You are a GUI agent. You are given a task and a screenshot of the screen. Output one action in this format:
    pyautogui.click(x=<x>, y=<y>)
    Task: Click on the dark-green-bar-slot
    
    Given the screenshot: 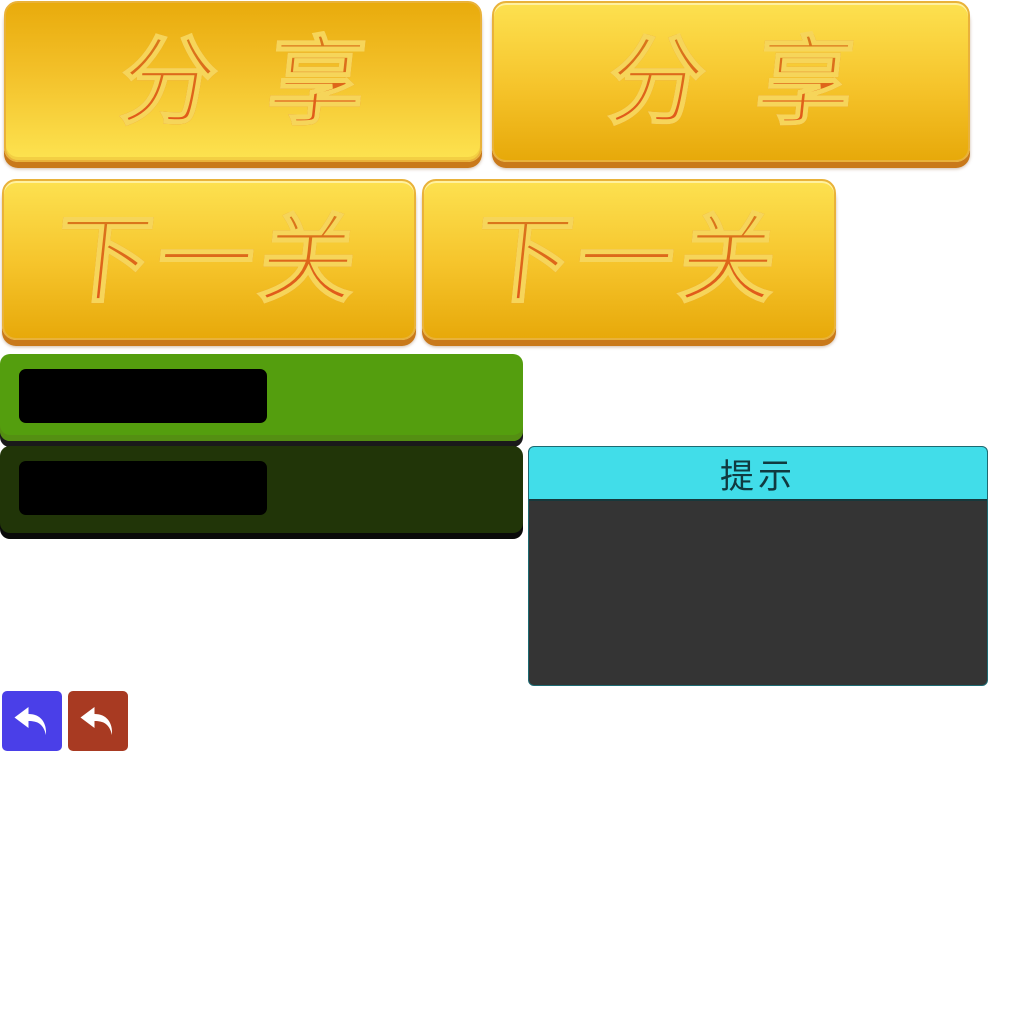 What is the action you would take?
    pyautogui.click(x=143, y=488)
    